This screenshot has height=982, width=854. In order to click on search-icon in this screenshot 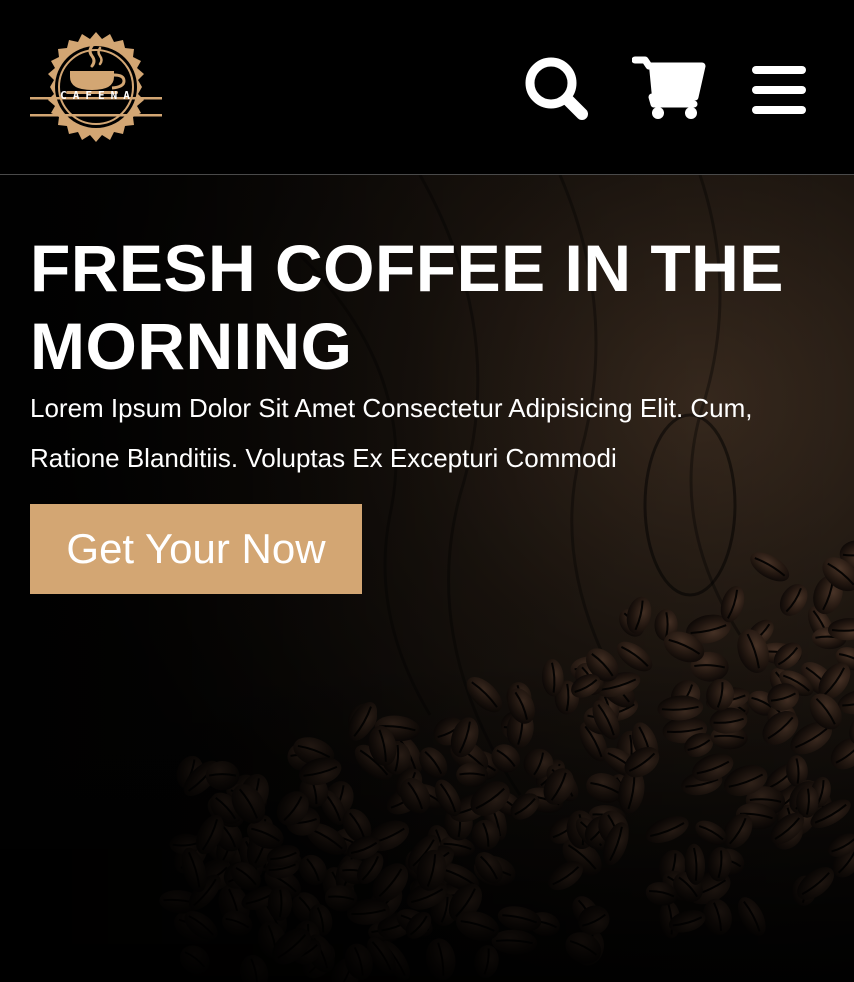, I will do `click(556, 88)`.